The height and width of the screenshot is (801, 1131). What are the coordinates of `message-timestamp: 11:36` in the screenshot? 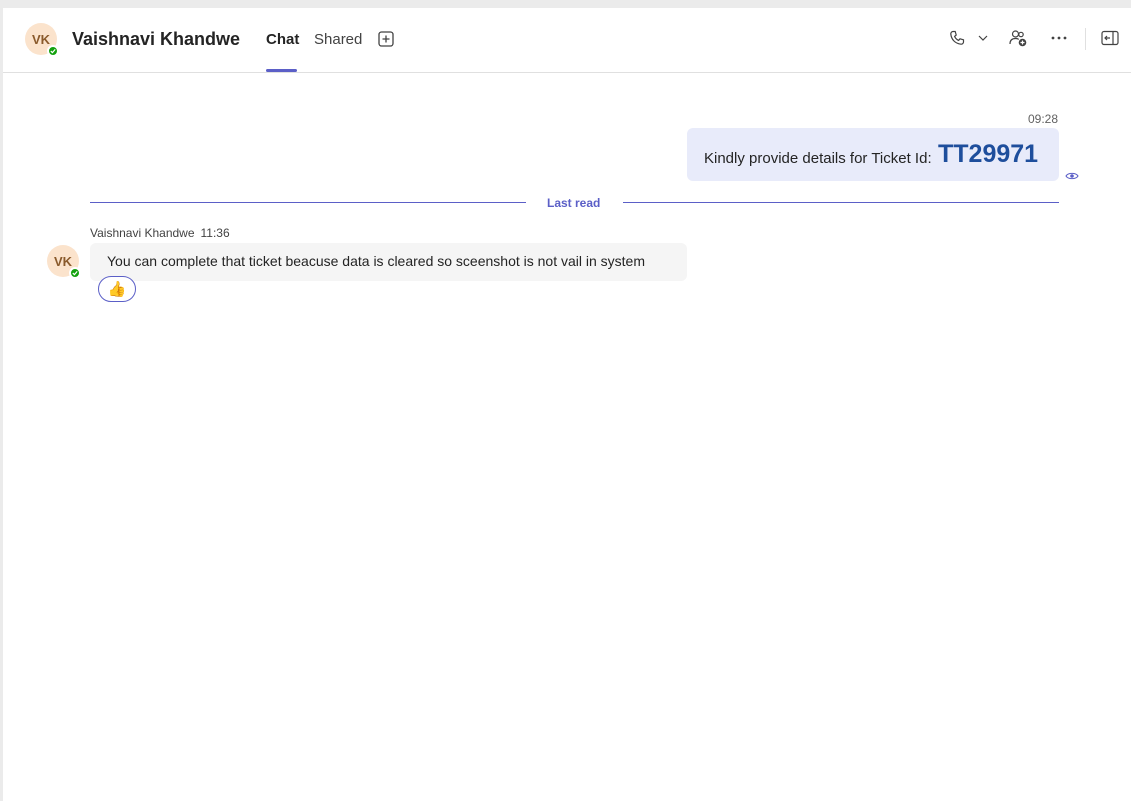 It's located at (215, 233).